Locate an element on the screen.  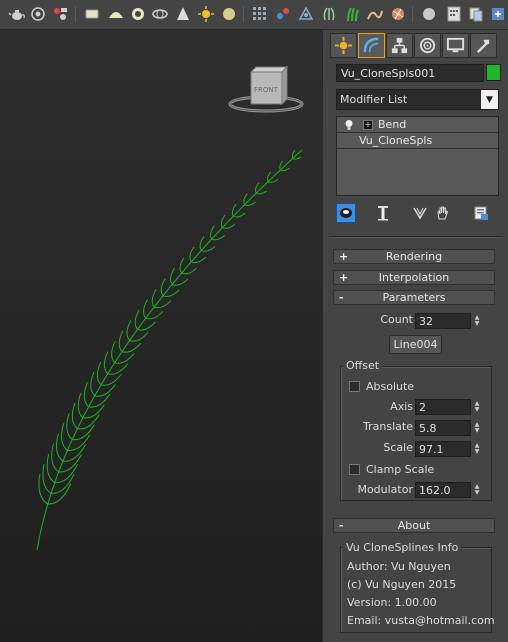
hair-icon is located at coordinates (352, 14).